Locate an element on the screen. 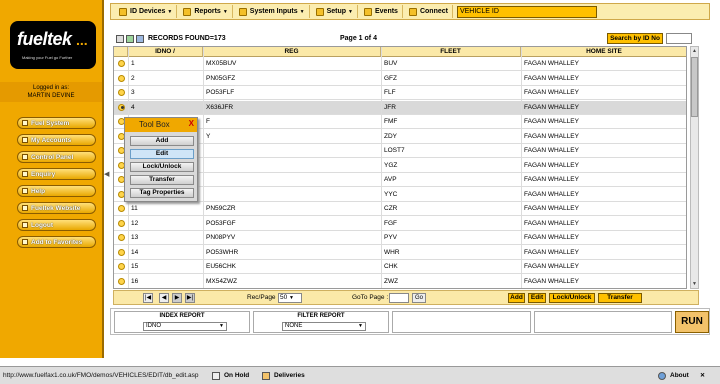 Image resolution: width=720 pixels, height=384 pixels. menu-reports: Reports ▼ is located at coordinates (206, 11).